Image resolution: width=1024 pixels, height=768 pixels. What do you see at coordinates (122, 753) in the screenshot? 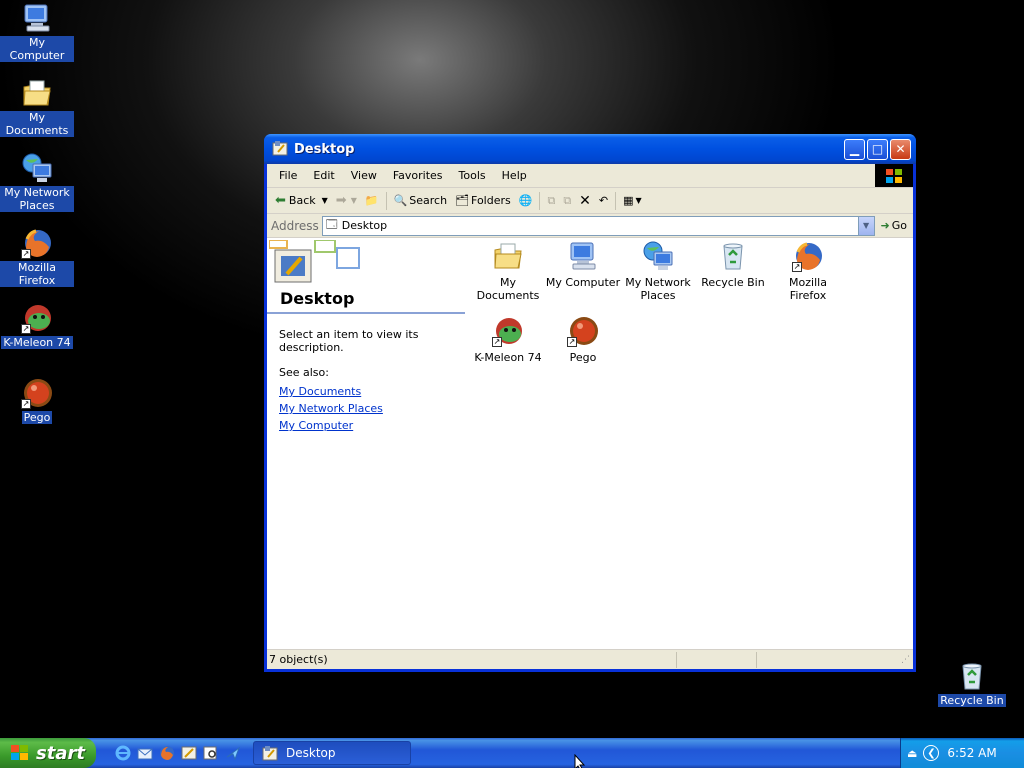
I see `ie-icon` at bounding box center [122, 753].